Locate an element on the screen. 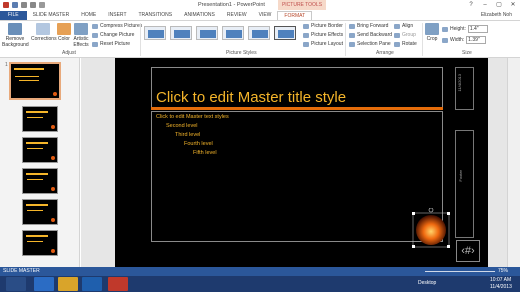 The height and width of the screenshot is (292, 520). remove-background-button: Remove Background is located at coordinates (15, 35).